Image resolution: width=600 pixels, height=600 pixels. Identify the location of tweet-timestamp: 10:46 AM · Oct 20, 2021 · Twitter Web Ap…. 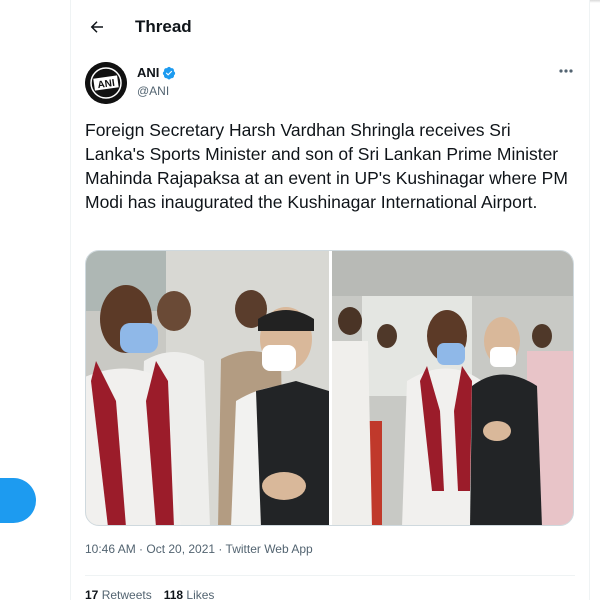
(199, 549).